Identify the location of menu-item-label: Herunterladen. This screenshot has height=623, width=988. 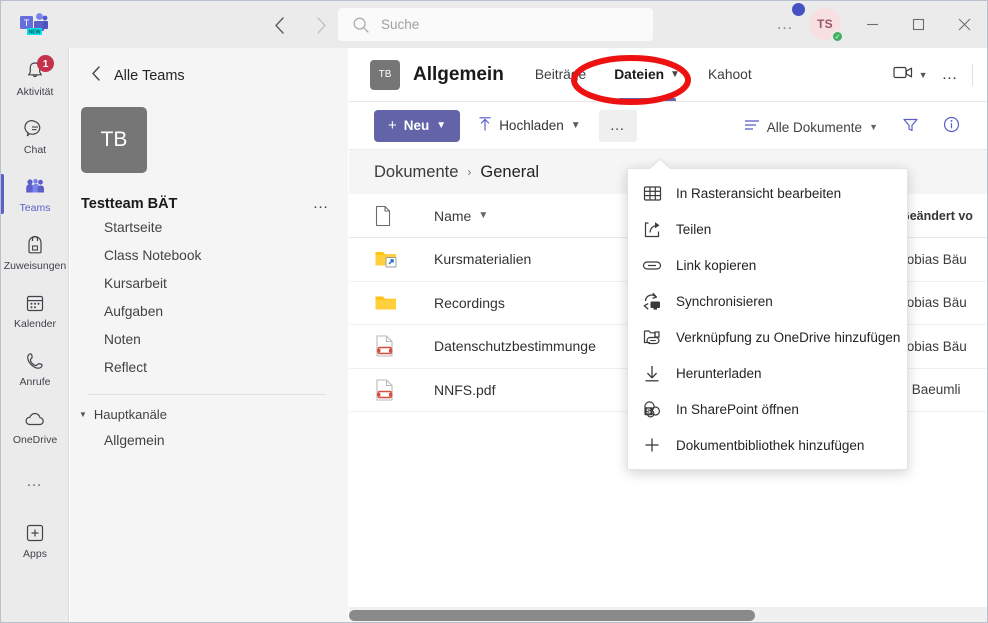
(719, 373).